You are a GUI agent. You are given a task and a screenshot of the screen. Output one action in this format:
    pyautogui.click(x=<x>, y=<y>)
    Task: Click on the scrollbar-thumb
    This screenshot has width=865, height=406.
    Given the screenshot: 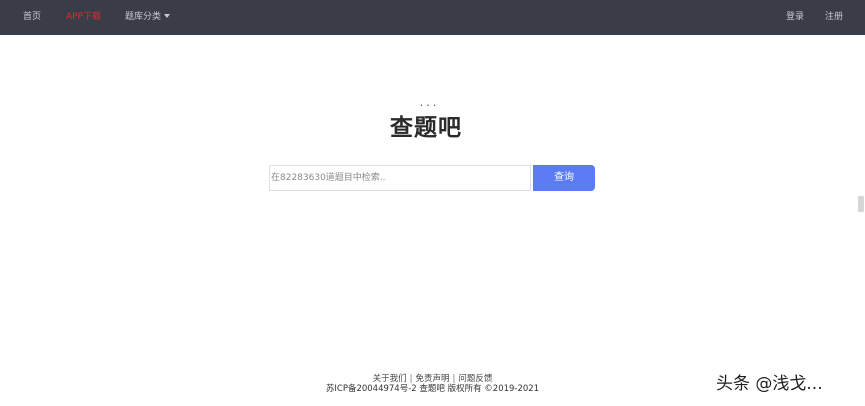 What is the action you would take?
    pyautogui.click(x=861, y=204)
    